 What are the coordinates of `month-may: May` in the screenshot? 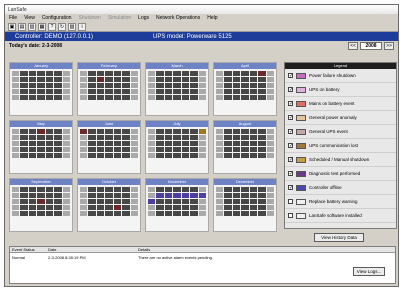 It's located at (41, 147).